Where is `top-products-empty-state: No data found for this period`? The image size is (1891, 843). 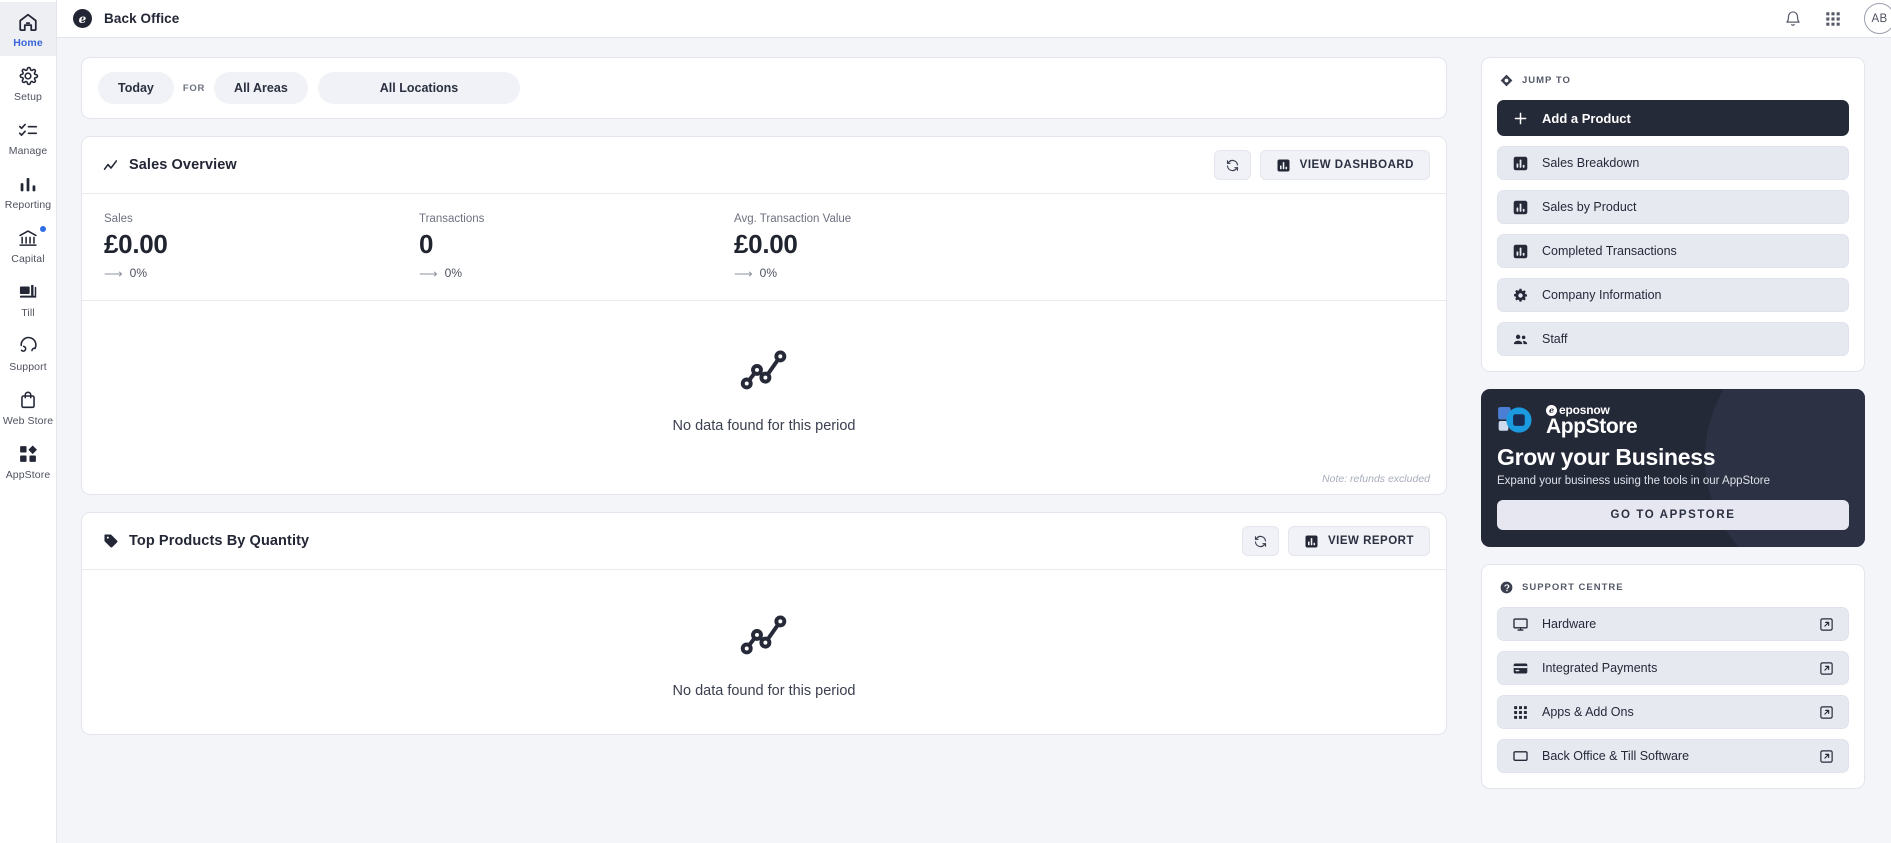 top-products-empty-state: No data found for this period is located at coordinates (764, 652).